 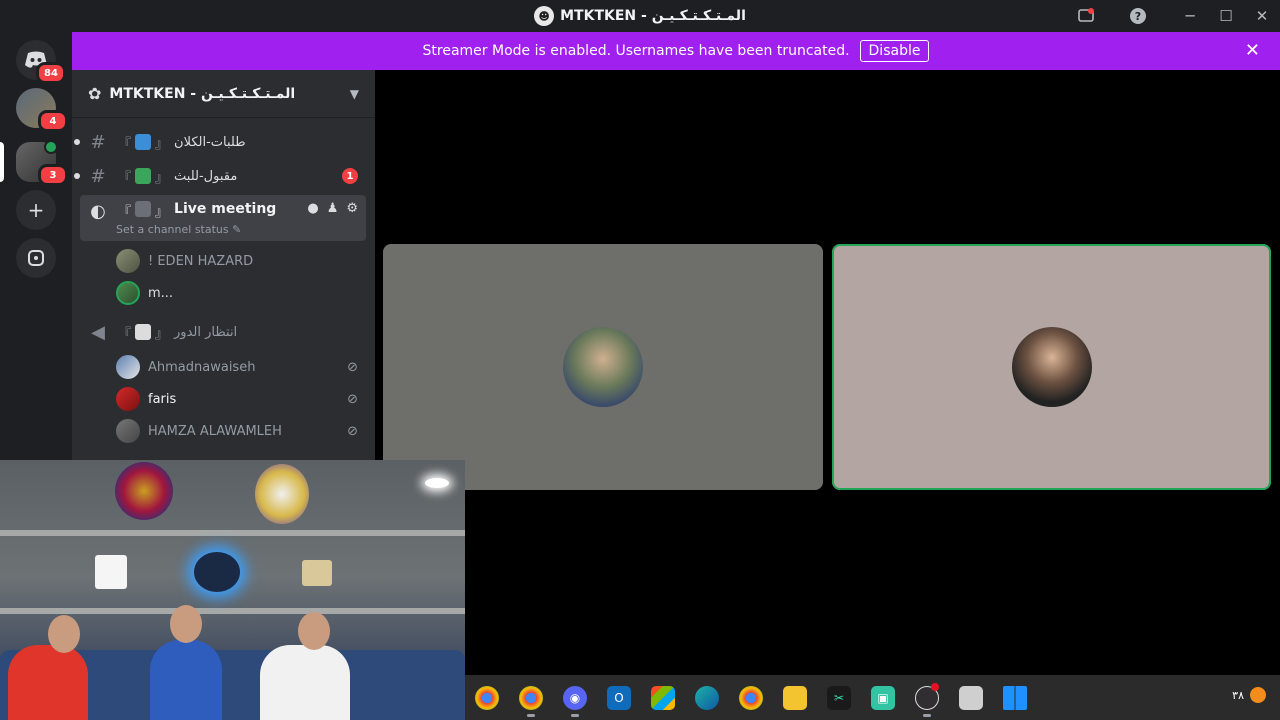 I want to click on server-logo-icon: ☻, so click(x=544, y=16).